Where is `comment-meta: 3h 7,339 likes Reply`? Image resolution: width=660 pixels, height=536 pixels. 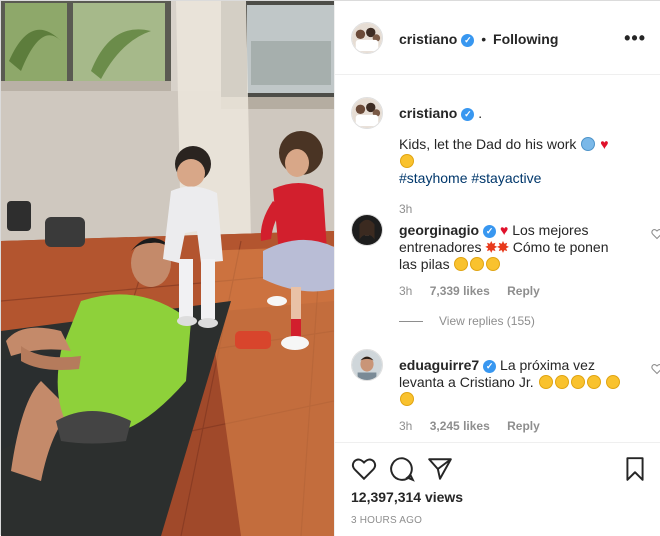 comment-meta: 3h 7,339 likes Reply is located at coordinates (513, 291).